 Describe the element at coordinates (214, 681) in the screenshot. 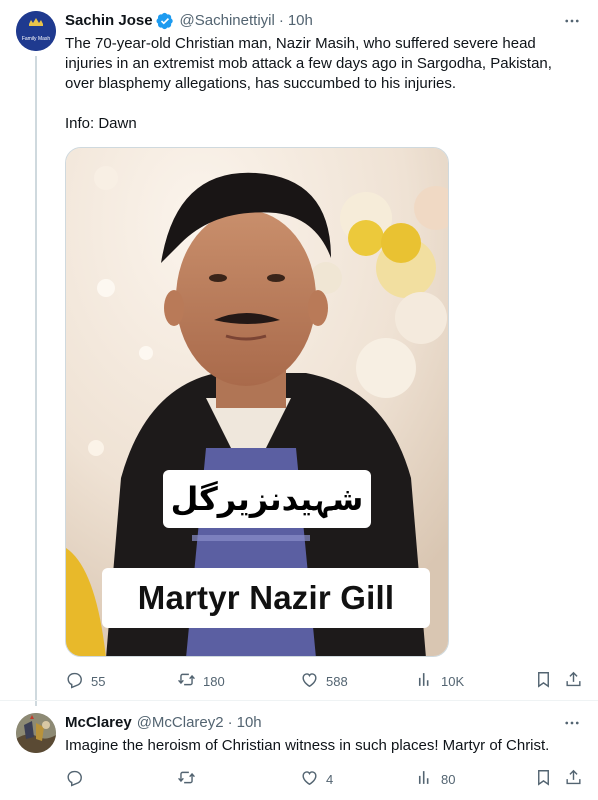

I see `repost-count: 180` at that location.